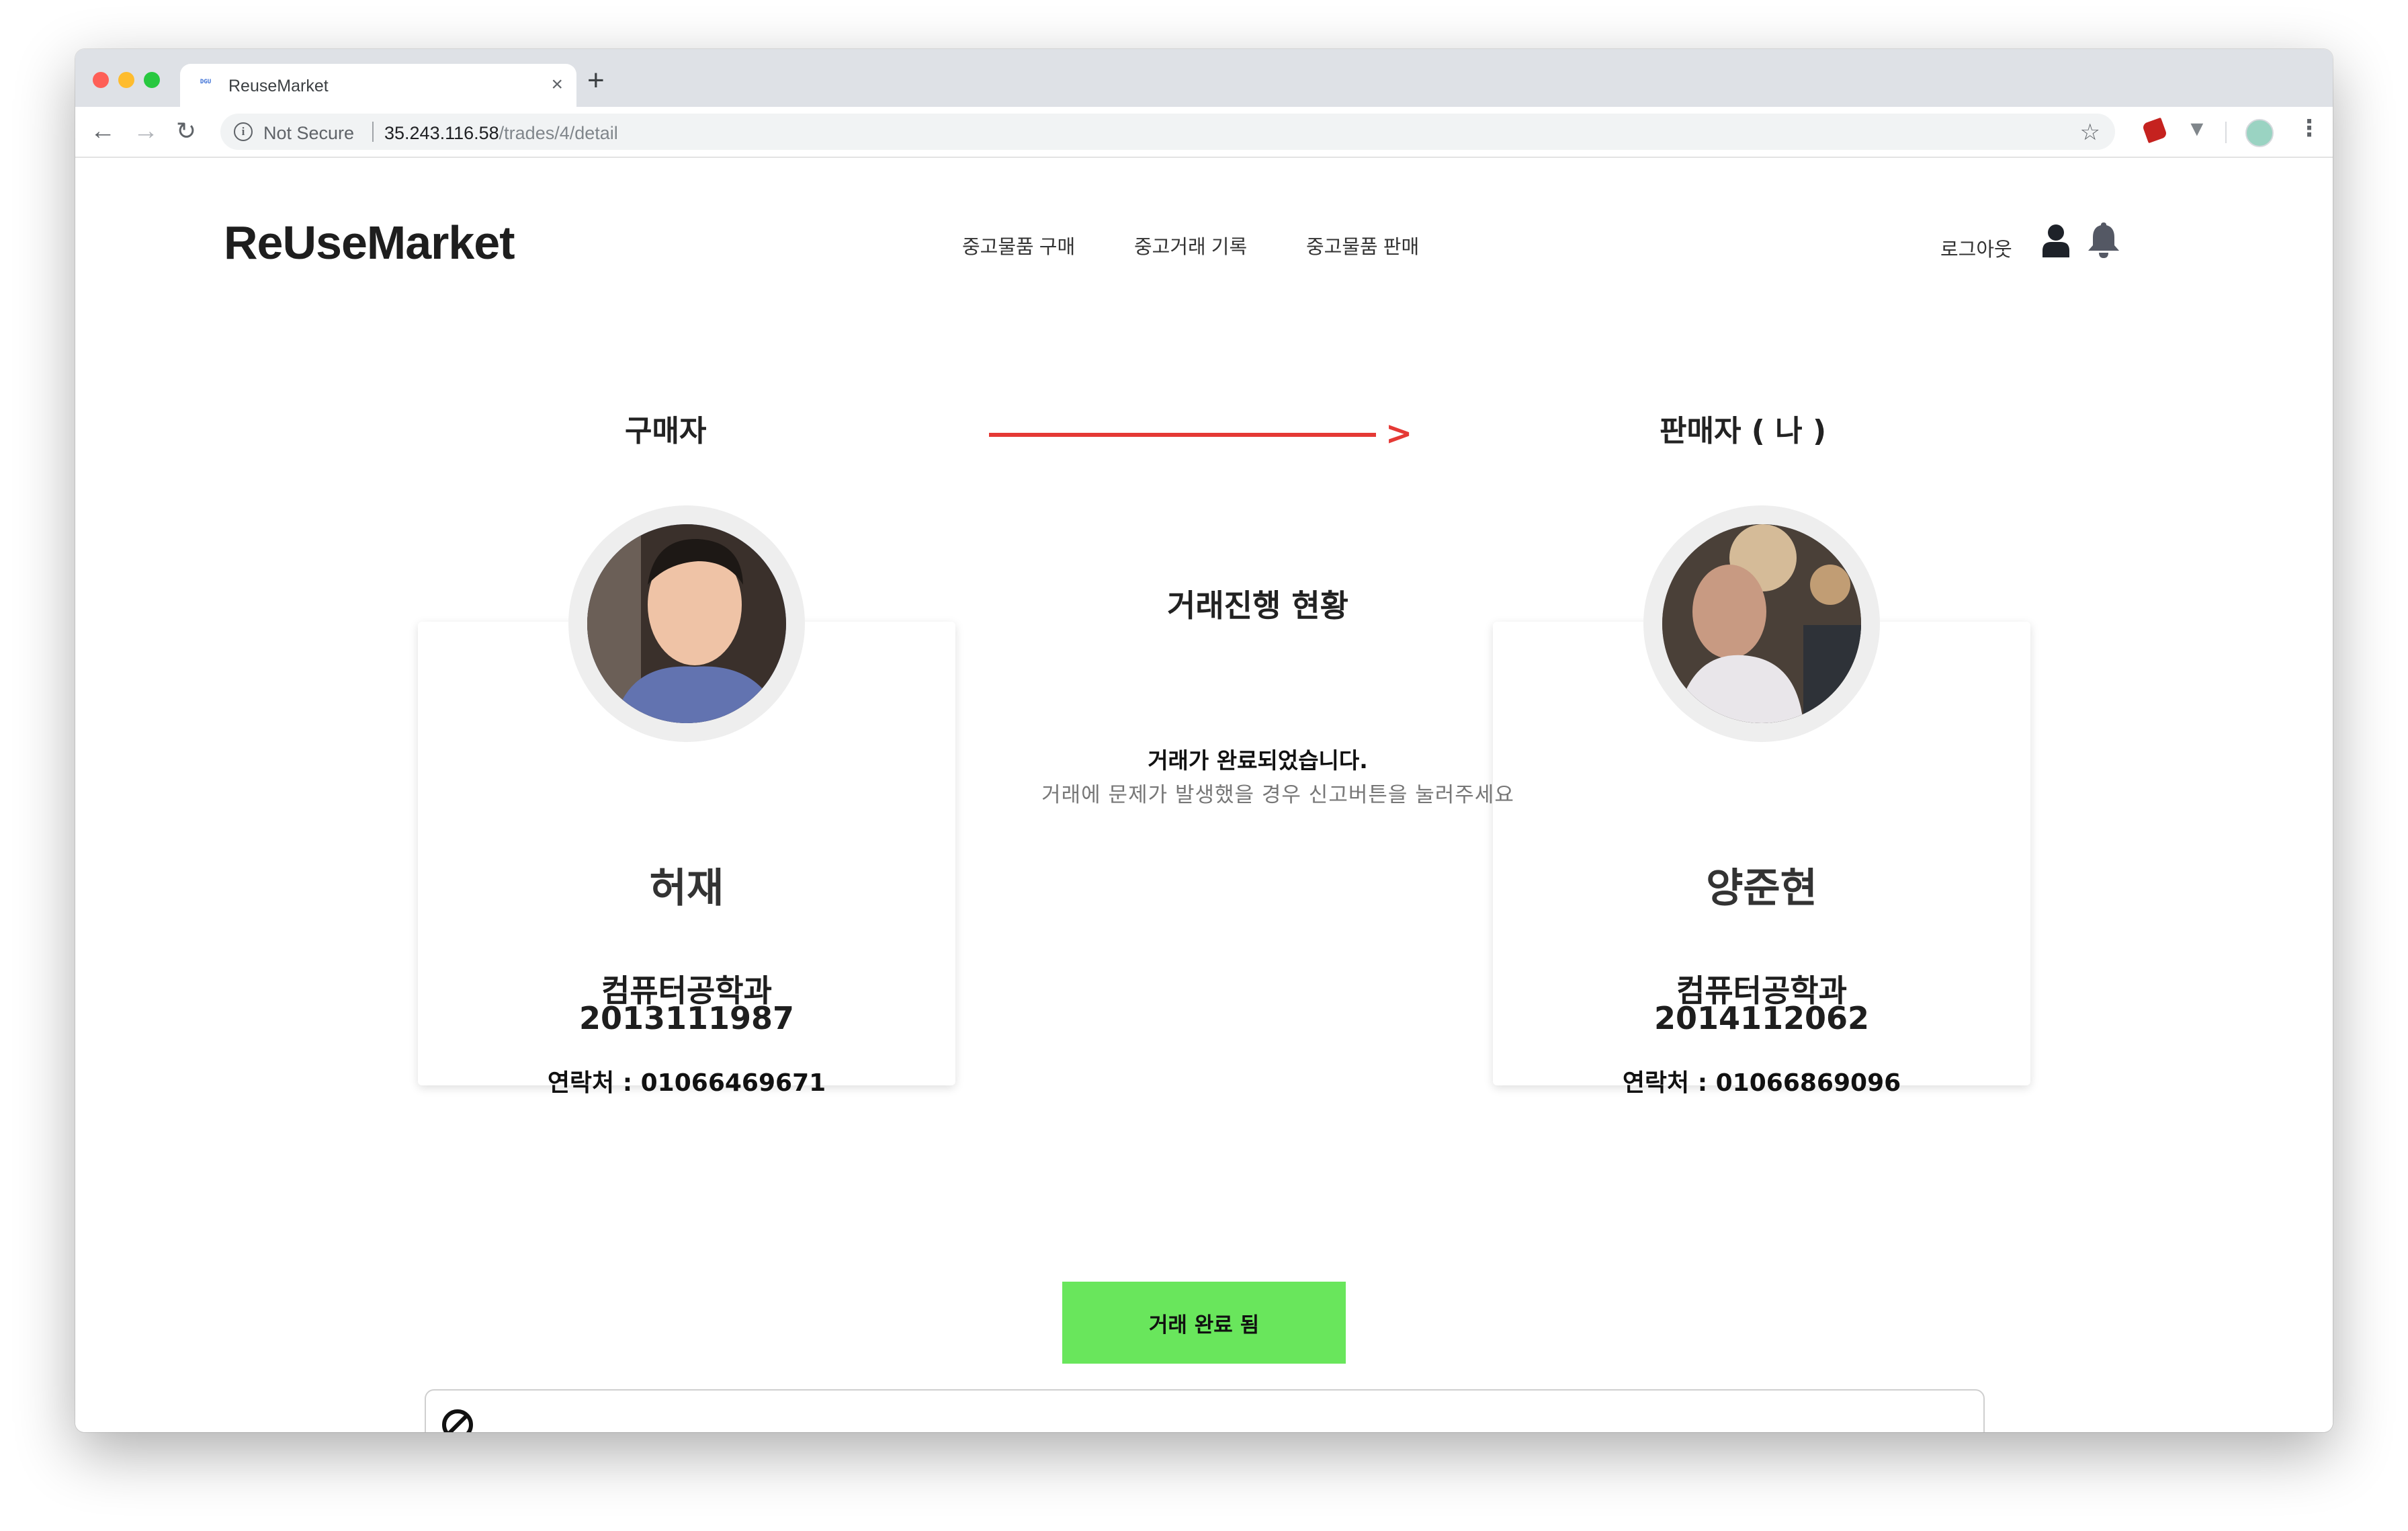 This screenshot has height=1531, width=2408. What do you see at coordinates (1258, 761) in the screenshot?
I see `trade-complete-message: 거래가 완료되었습니다.` at bounding box center [1258, 761].